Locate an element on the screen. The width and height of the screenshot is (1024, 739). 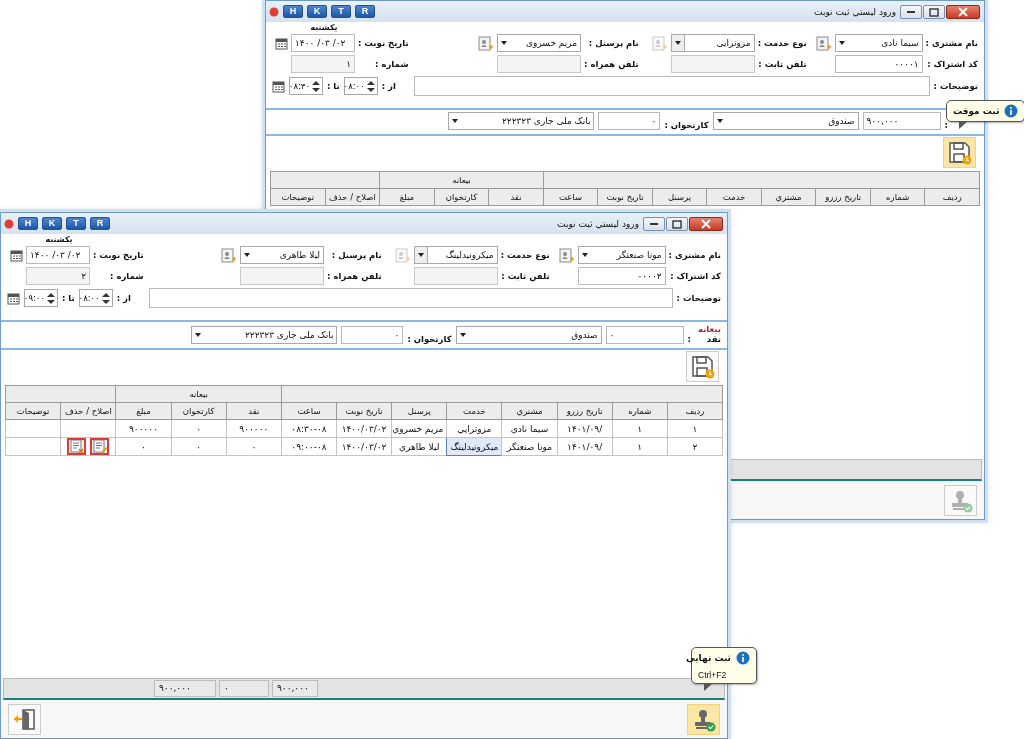
service-label: نوع خدمت : is located at coordinates (782, 43).